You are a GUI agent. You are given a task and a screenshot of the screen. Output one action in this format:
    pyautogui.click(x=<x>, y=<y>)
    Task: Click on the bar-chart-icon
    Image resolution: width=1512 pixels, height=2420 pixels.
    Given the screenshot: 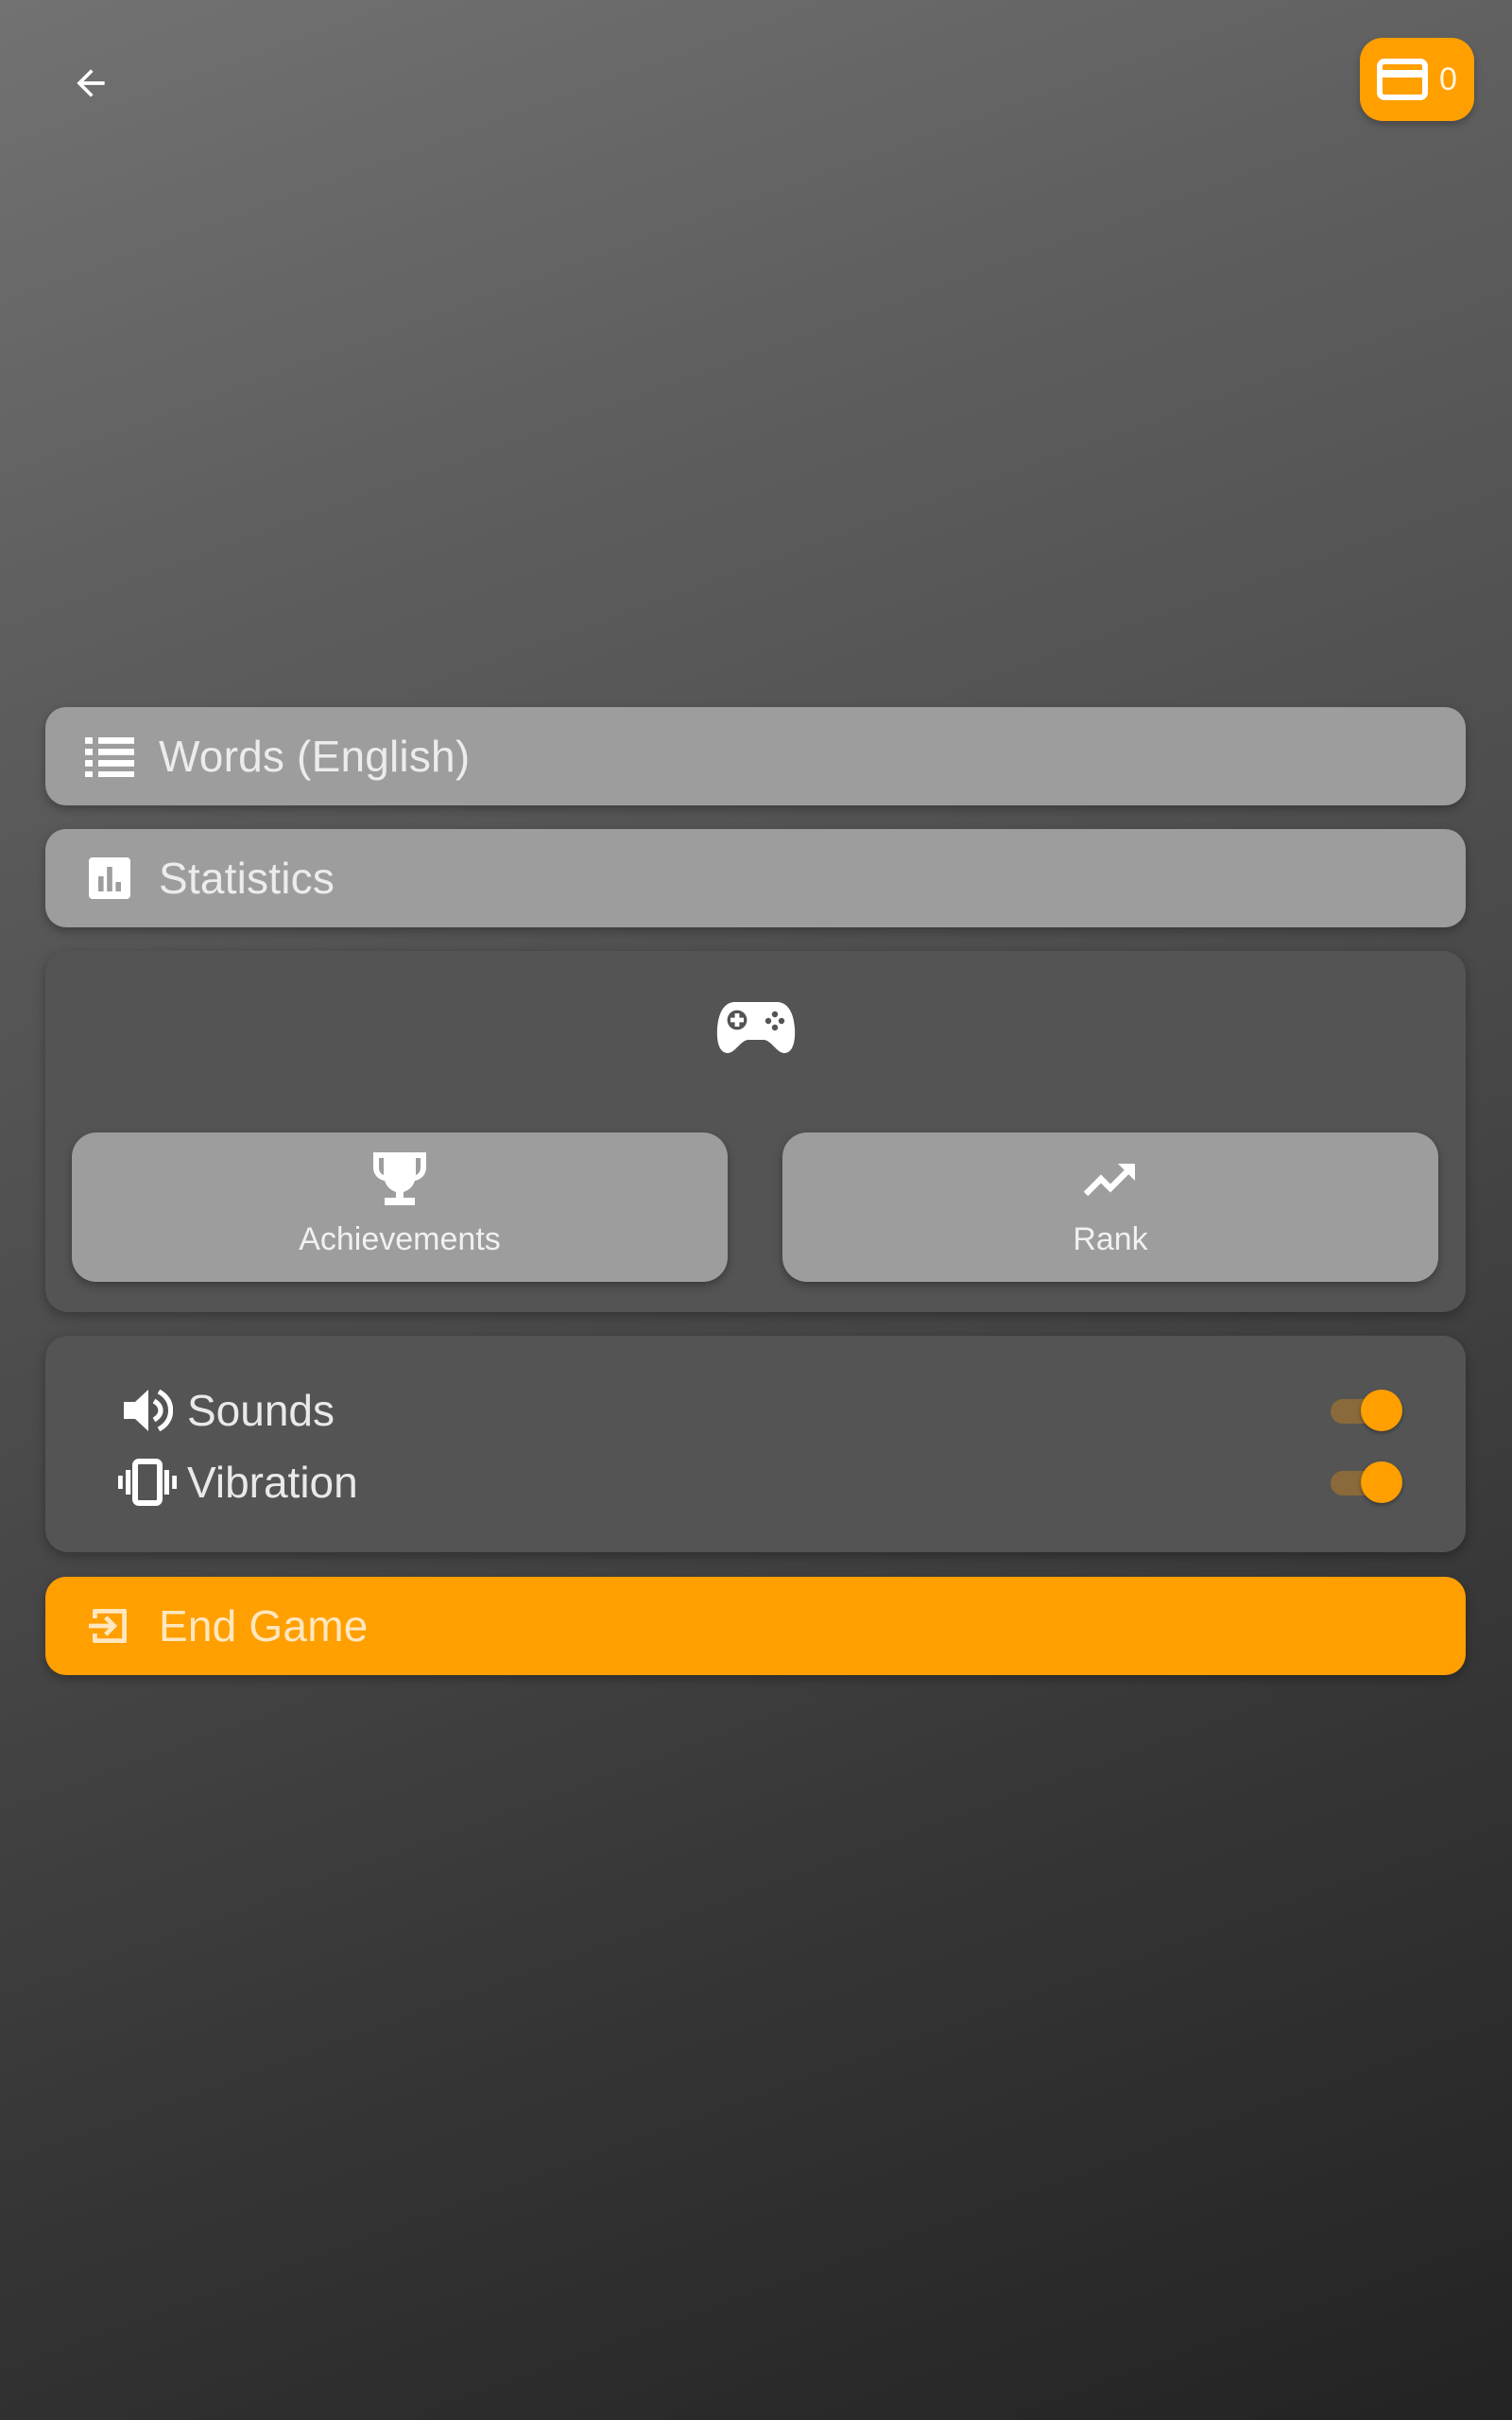 What is the action you would take?
    pyautogui.click(x=109, y=878)
    